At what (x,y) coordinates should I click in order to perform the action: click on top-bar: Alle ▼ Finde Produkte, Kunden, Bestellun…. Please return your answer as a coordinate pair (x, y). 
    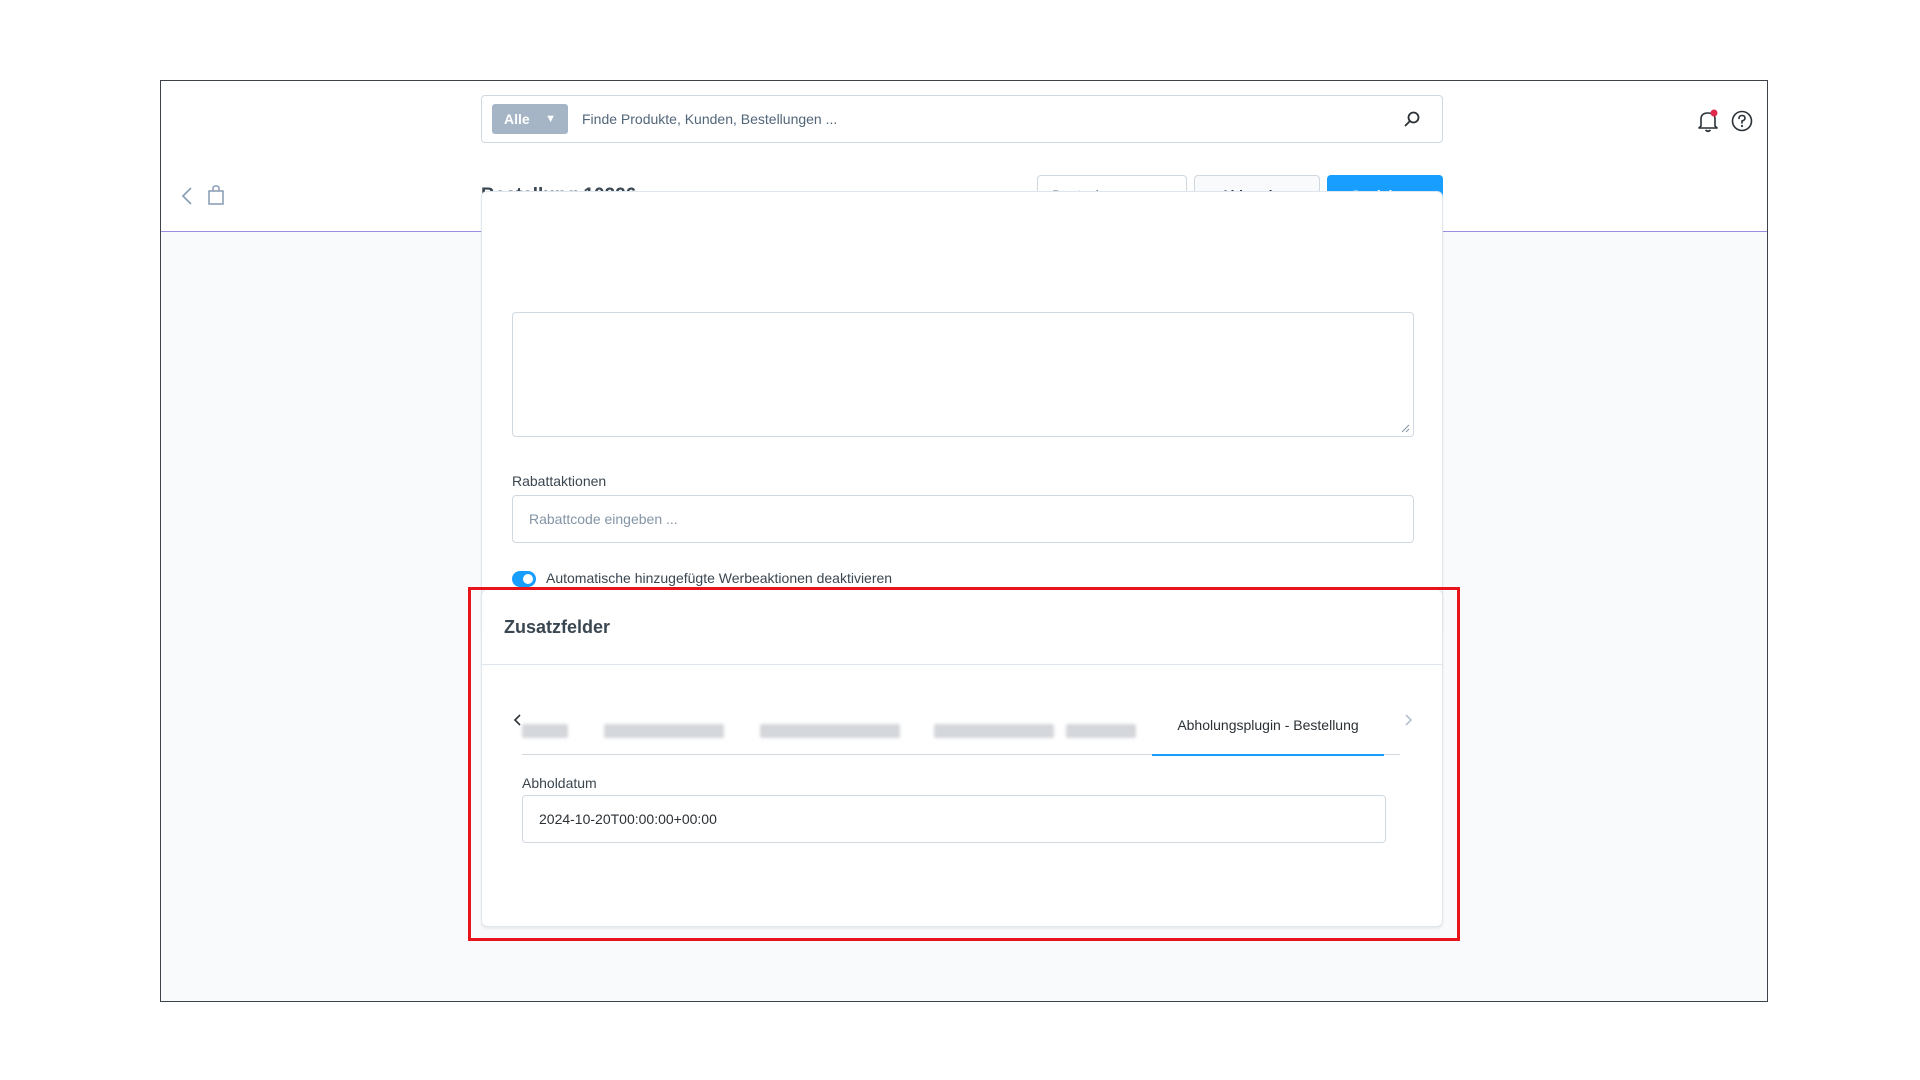
    Looking at the image, I should click on (964, 121).